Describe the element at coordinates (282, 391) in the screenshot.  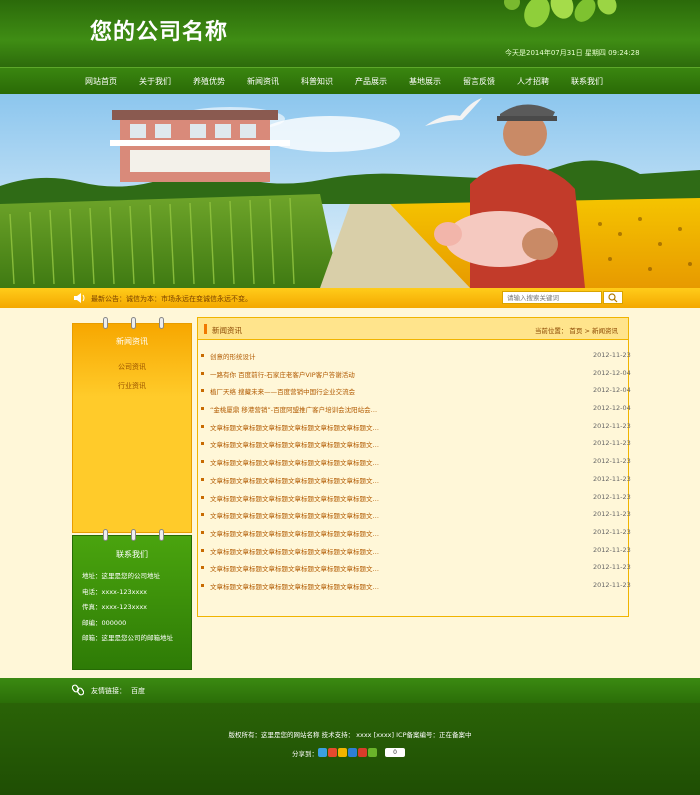
I see `news-title-link: 植厂天络 搜藏未来——百度营销中国行企业交流会` at that location.